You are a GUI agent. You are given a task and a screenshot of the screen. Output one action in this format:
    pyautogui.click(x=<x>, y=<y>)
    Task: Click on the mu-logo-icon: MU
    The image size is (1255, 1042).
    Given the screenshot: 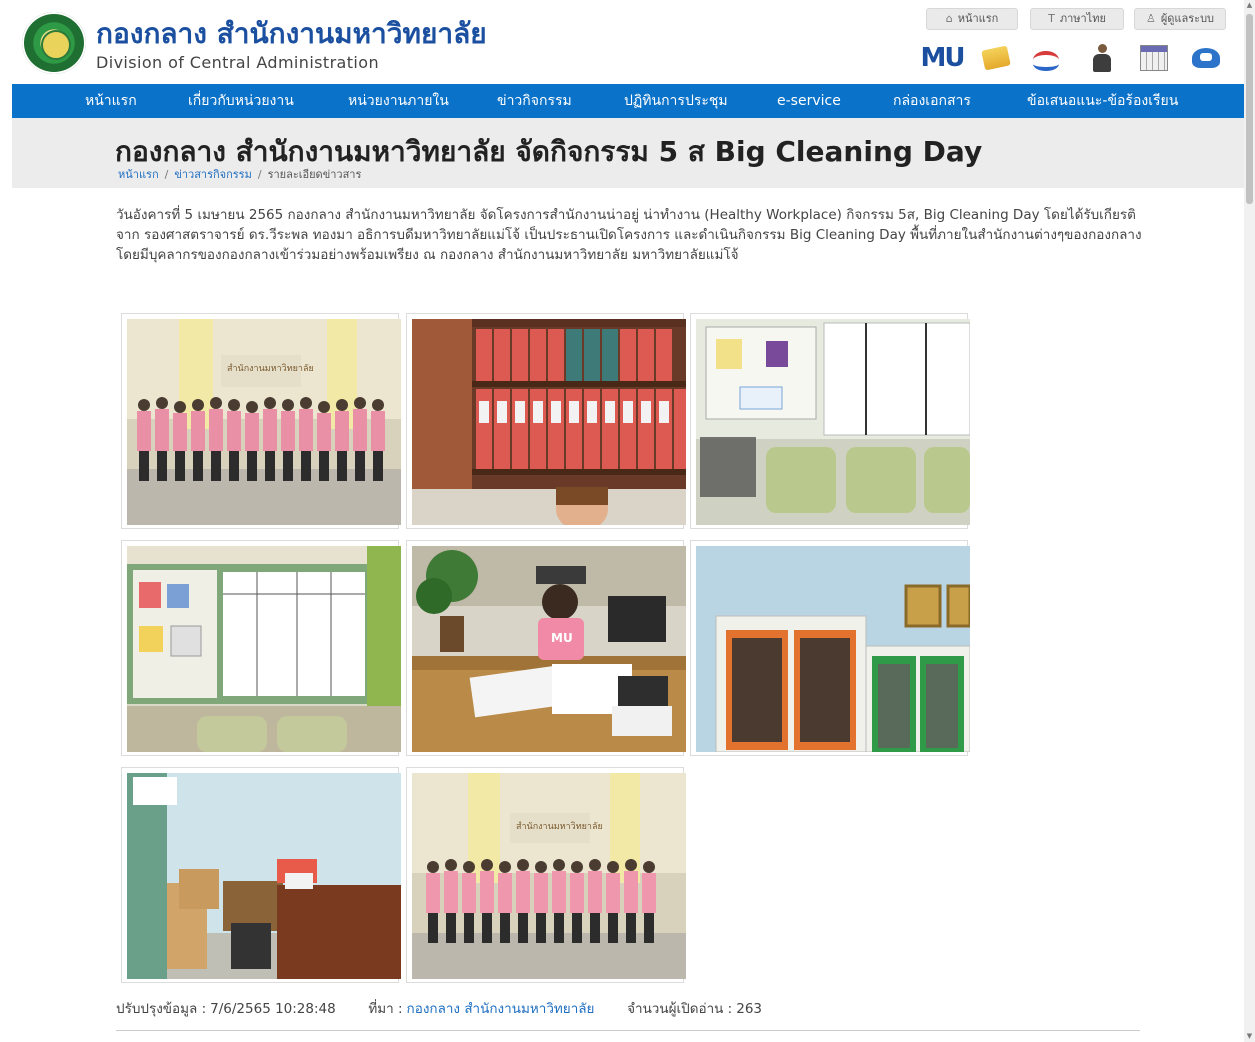 What is the action you would take?
    pyautogui.click(x=943, y=58)
    